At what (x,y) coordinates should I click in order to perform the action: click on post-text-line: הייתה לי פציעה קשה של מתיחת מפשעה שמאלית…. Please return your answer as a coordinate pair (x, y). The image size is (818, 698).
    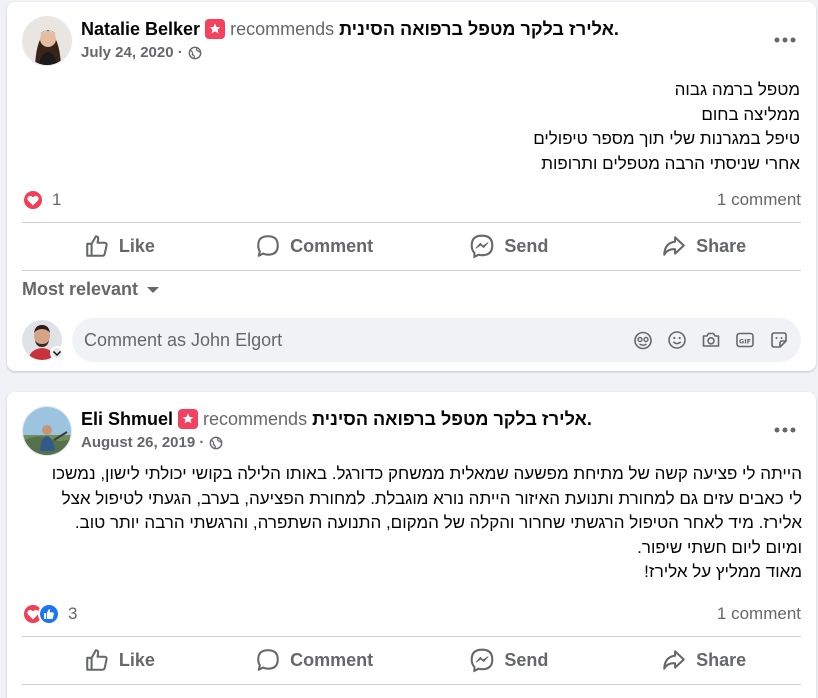
    Looking at the image, I should click on (426, 473).